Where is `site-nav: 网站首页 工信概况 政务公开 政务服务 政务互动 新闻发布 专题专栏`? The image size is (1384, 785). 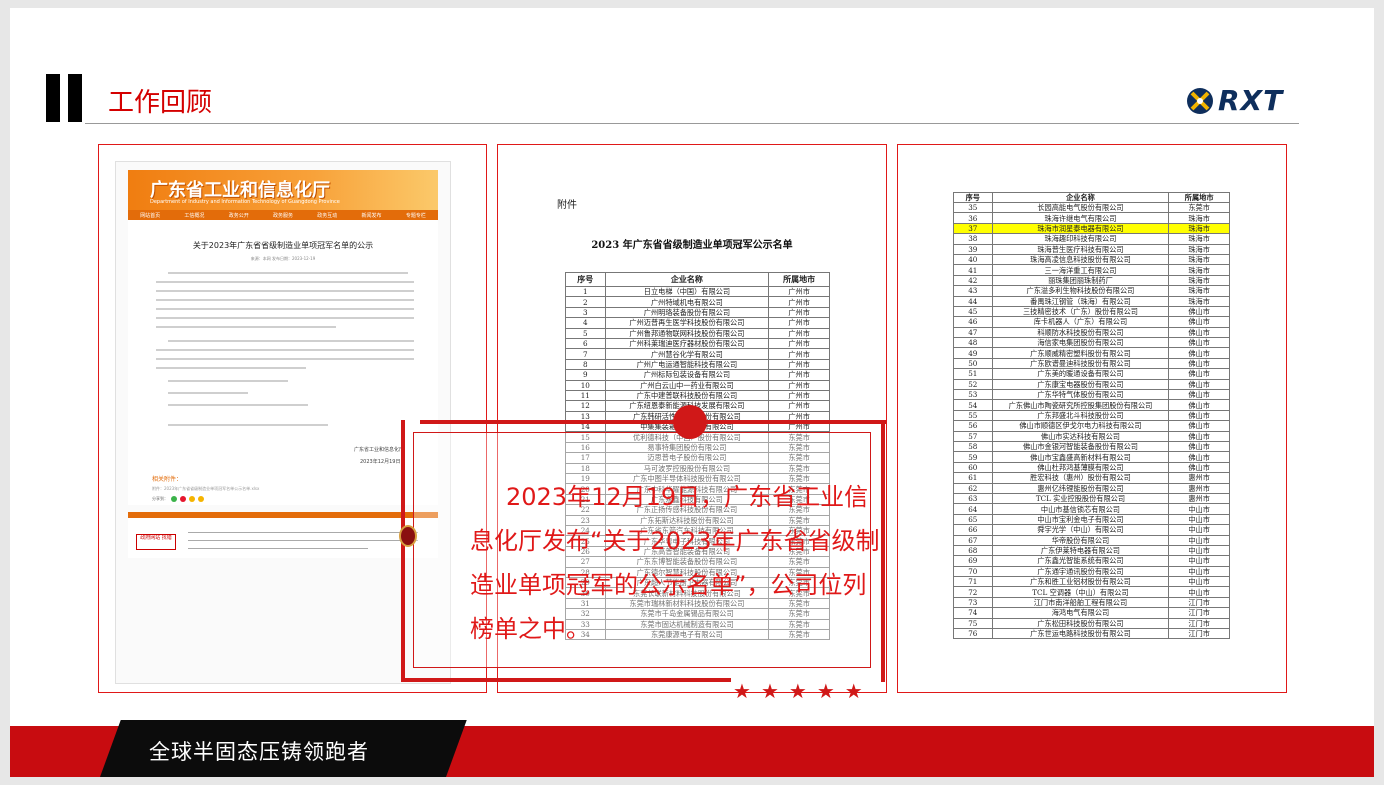 site-nav: 网站首页 工信概况 政务公开 政务服务 政务互动 新闻发布 专题专栏 is located at coordinates (283, 215).